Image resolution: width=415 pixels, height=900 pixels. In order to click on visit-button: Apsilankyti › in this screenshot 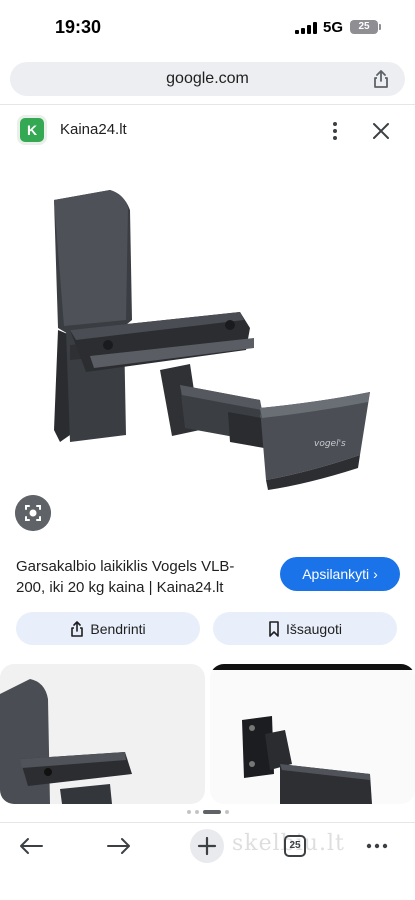, I will do `click(340, 574)`.